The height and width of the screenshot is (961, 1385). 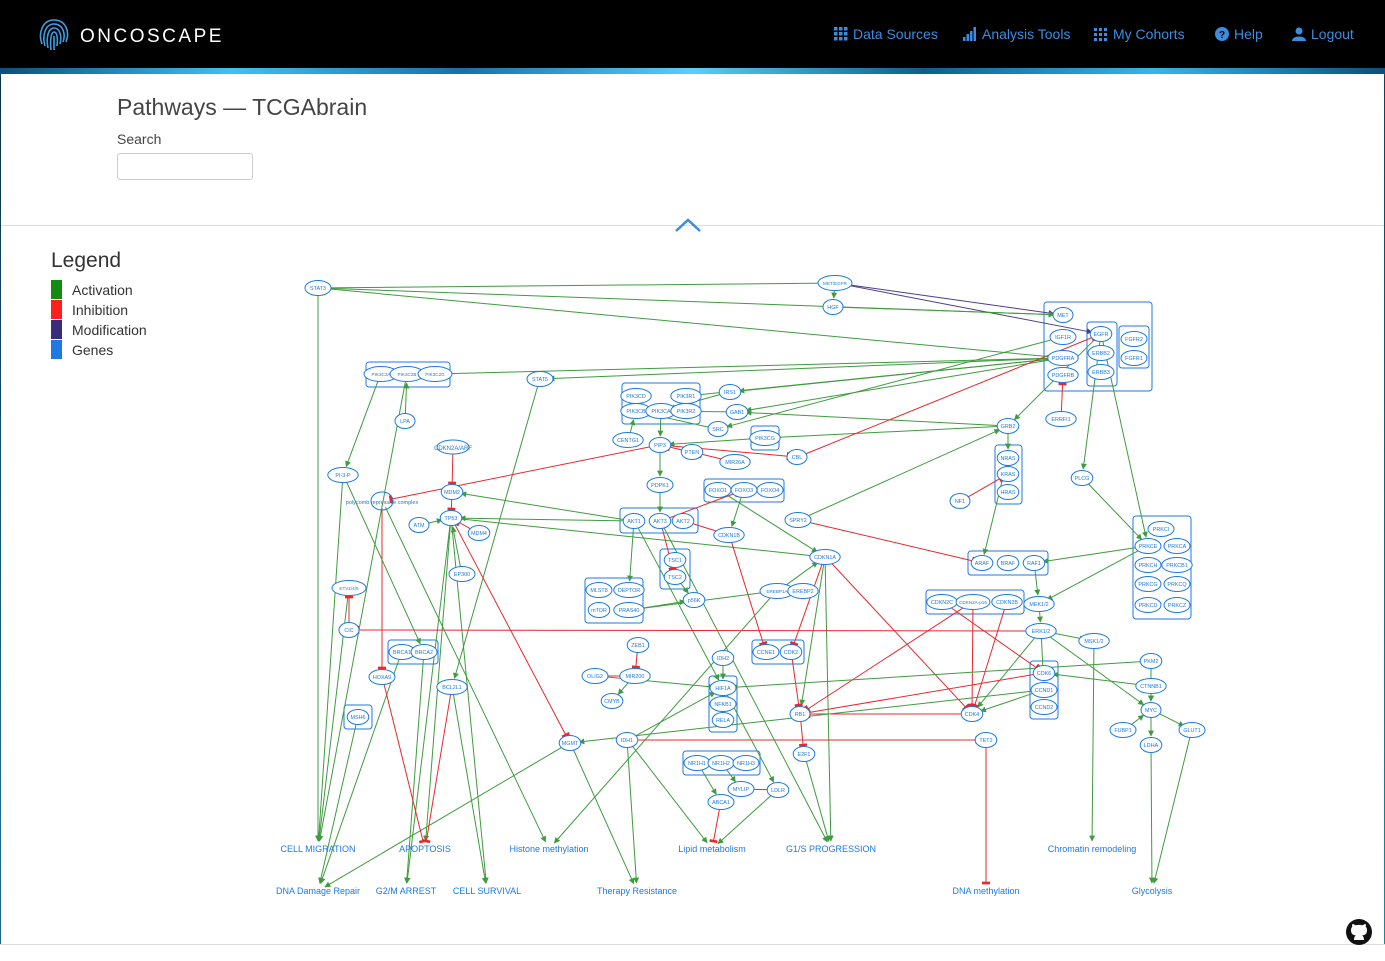 What do you see at coordinates (1148, 584) in the screenshot?
I see `gene-node: PRKCG` at bounding box center [1148, 584].